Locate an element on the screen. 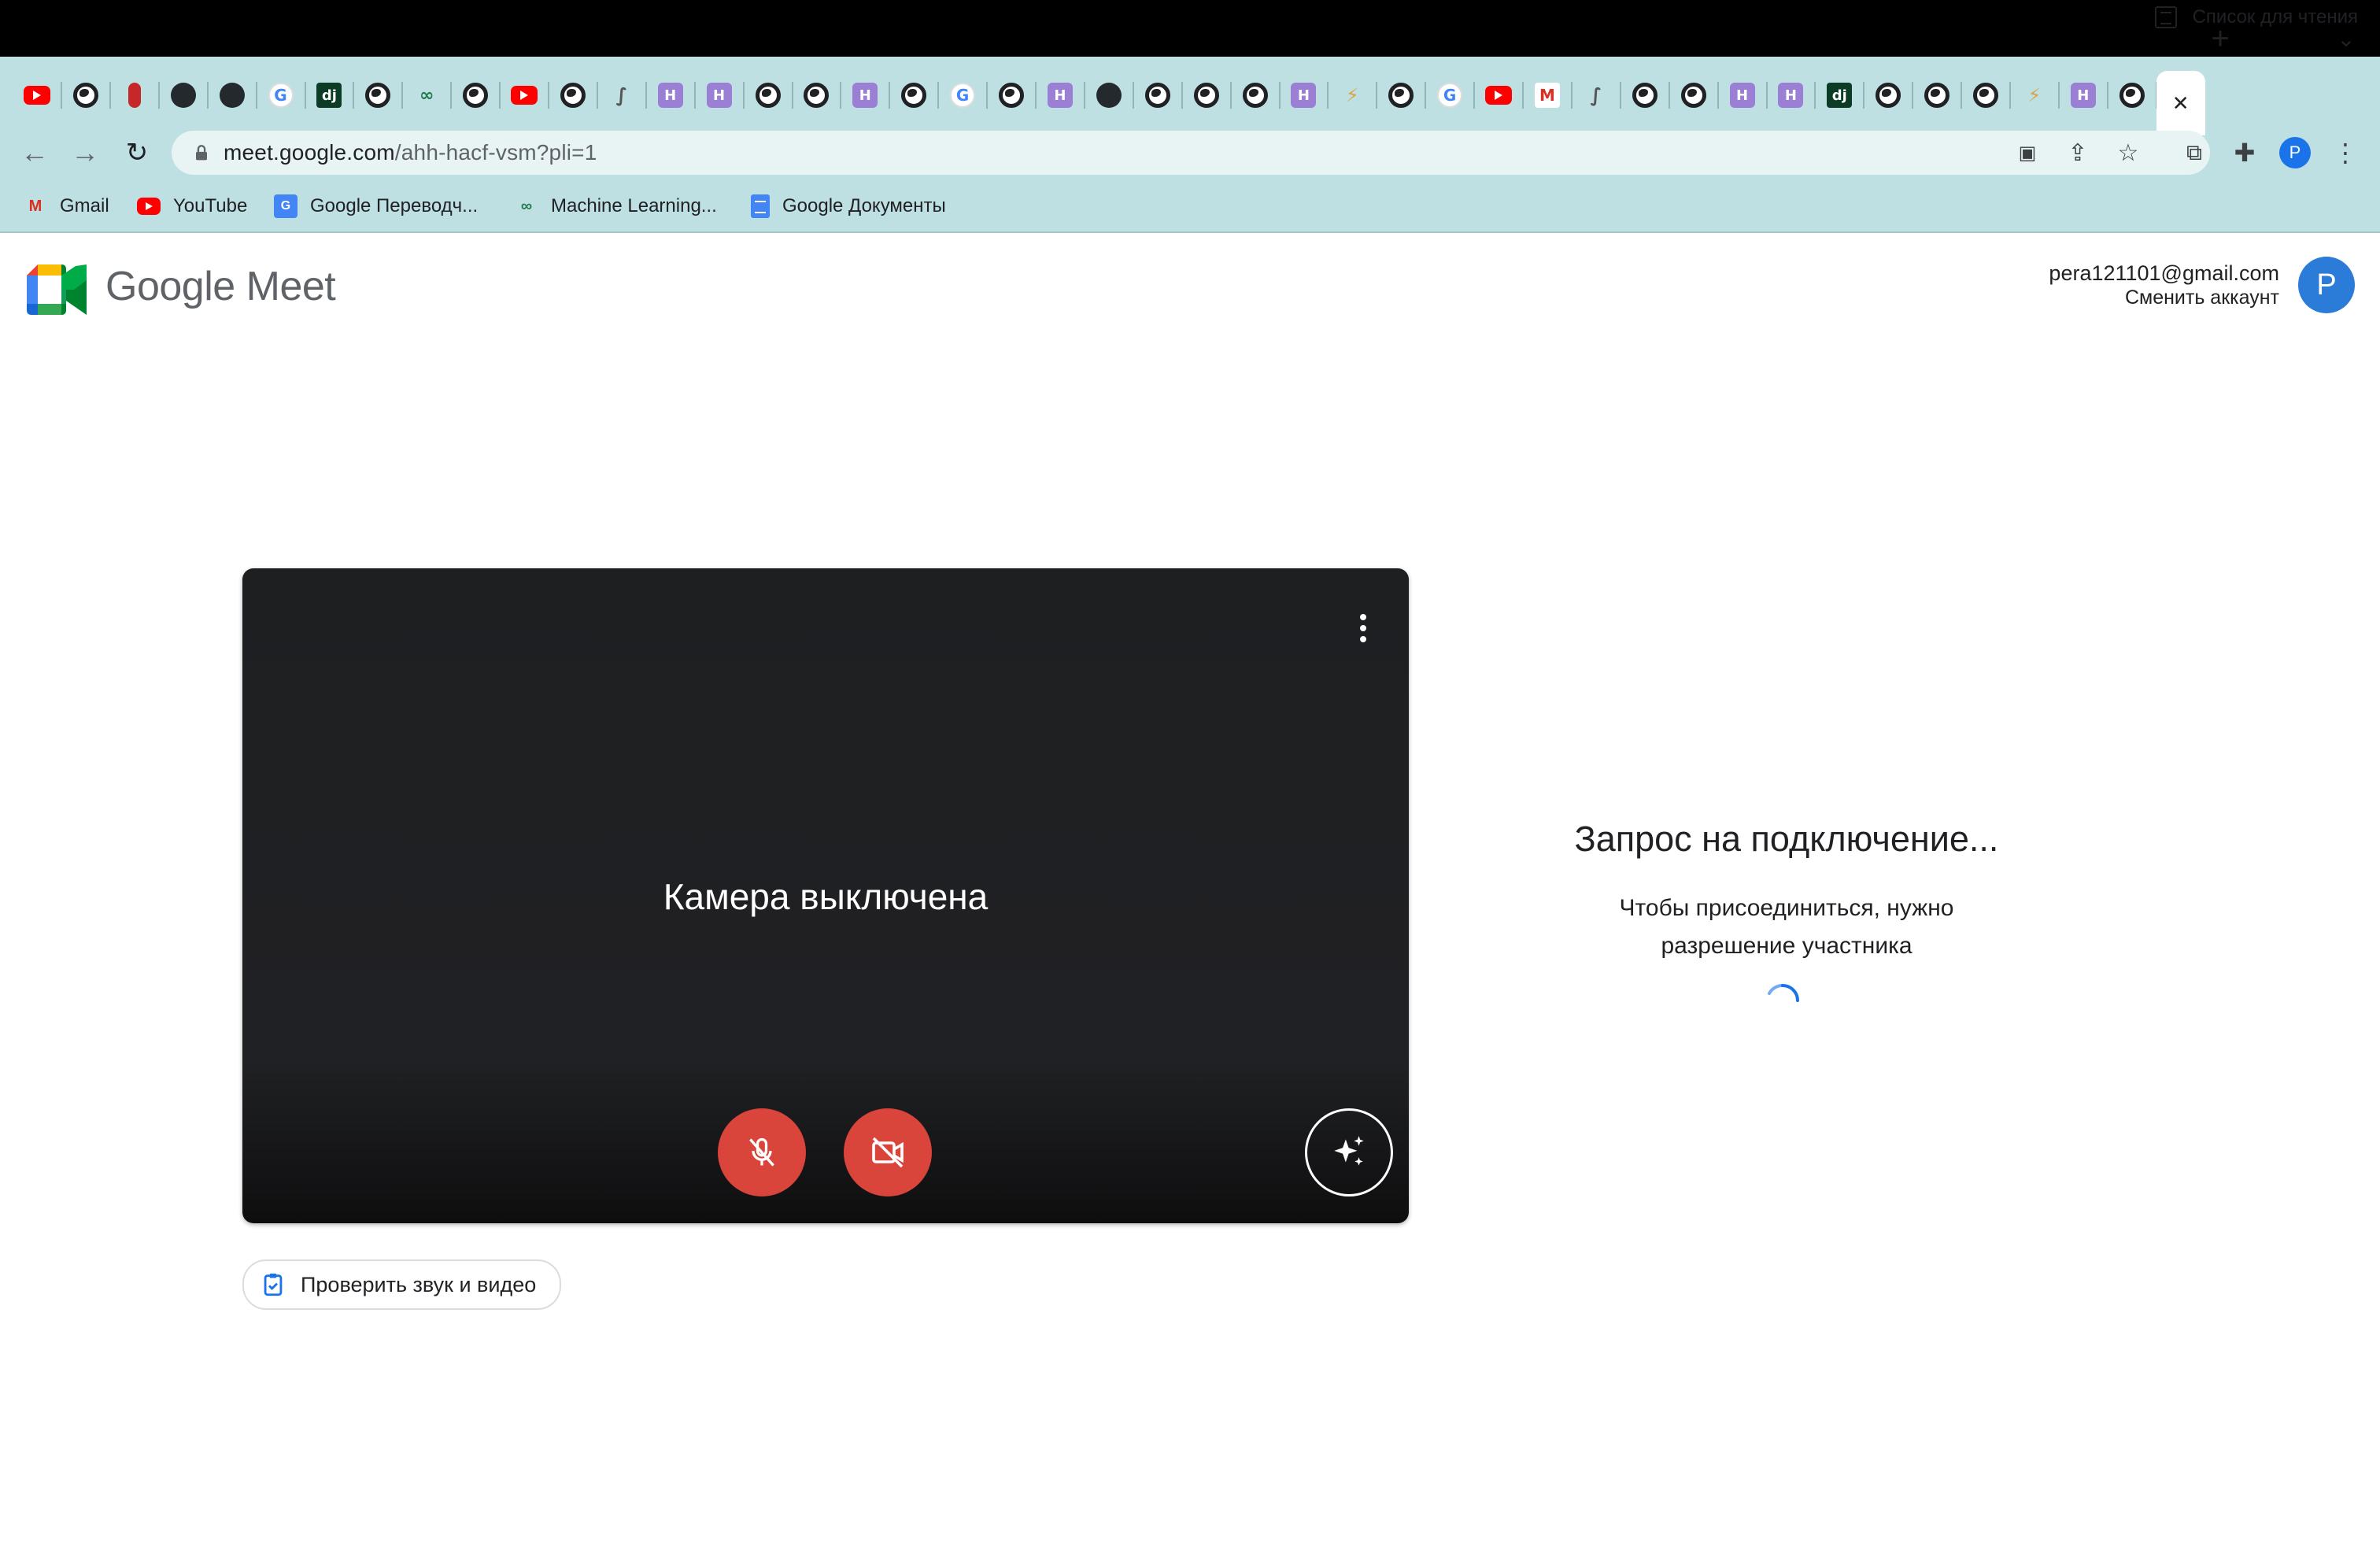  yellow-icon: ⚡ is located at coordinates (1352, 95).